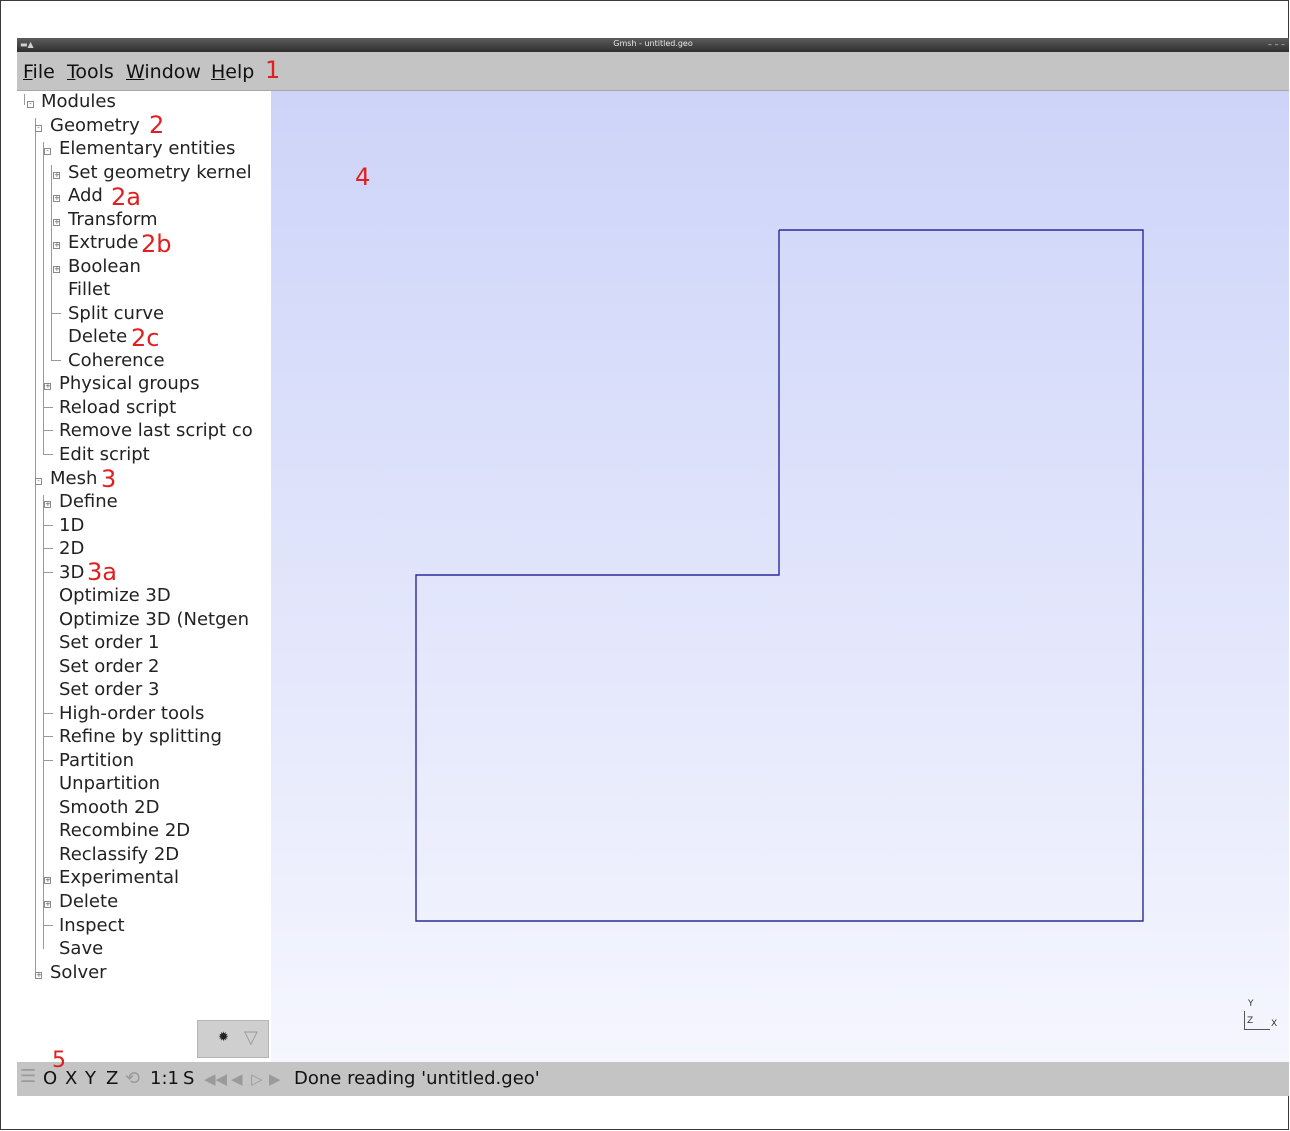 The height and width of the screenshot is (1131, 1290). What do you see at coordinates (215, 1079) in the screenshot?
I see `first-step-icon: ◀◀` at bounding box center [215, 1079].